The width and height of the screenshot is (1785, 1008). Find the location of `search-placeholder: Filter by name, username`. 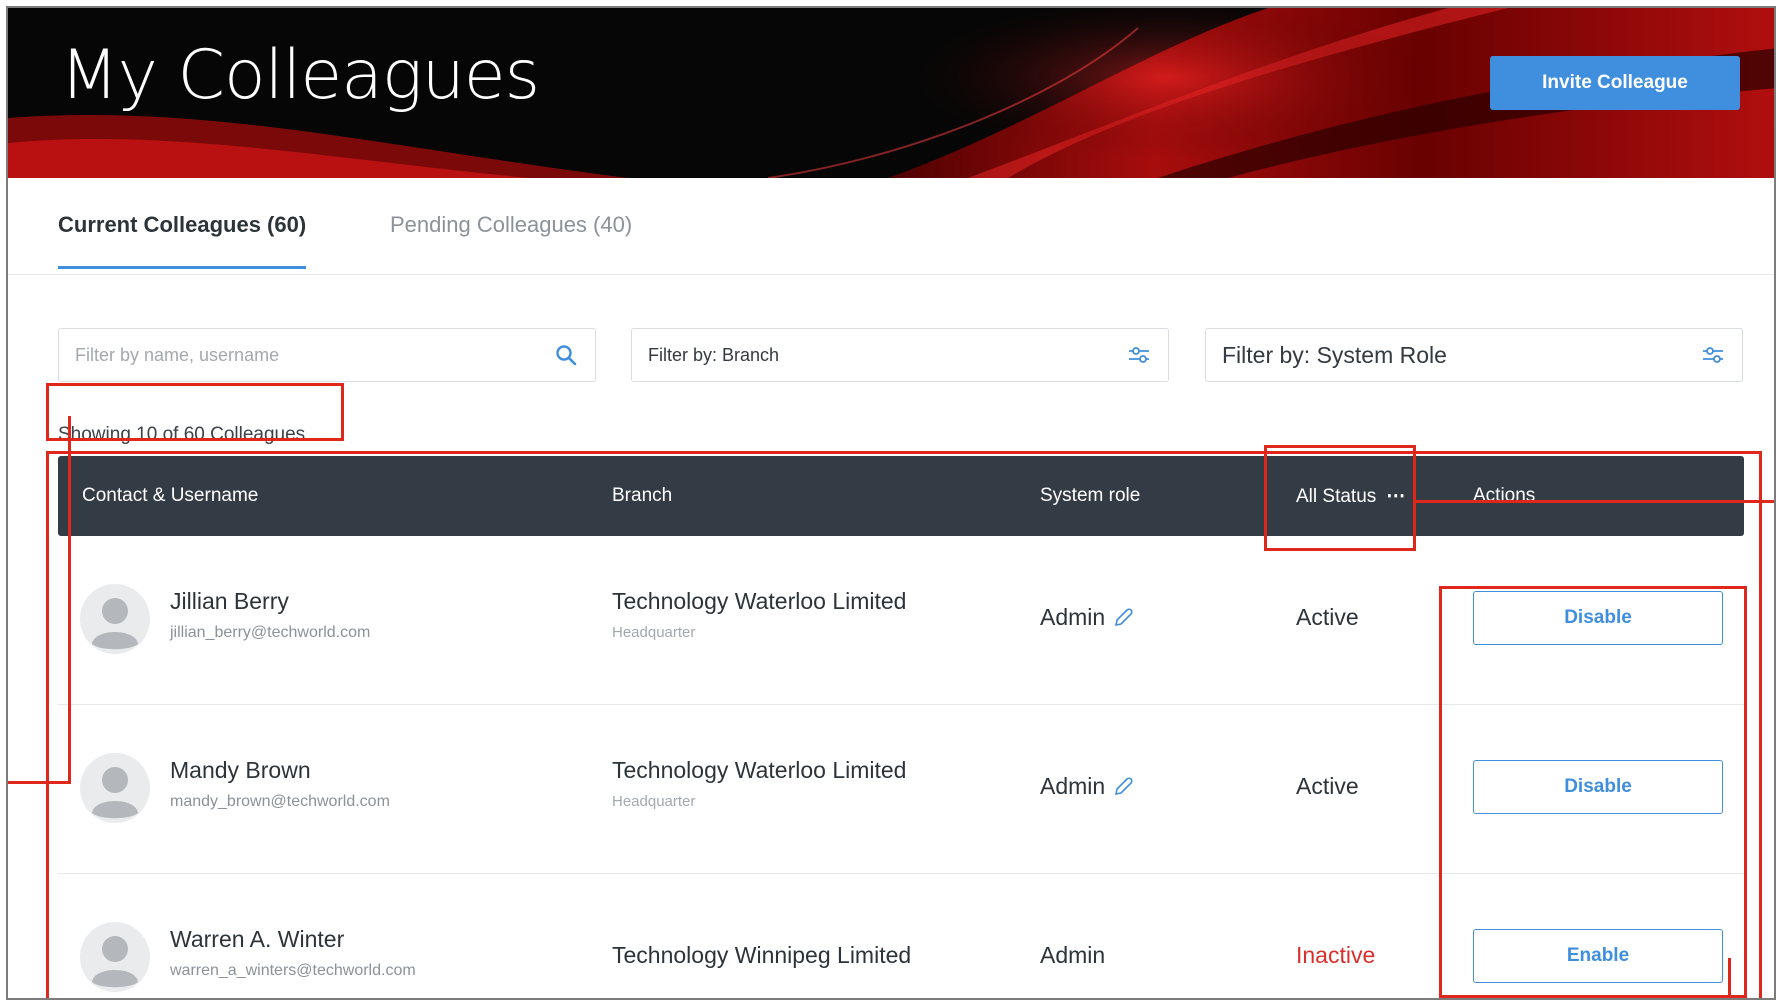

search-placeholder: Filter by name, username is located at coordinates (177, 354).